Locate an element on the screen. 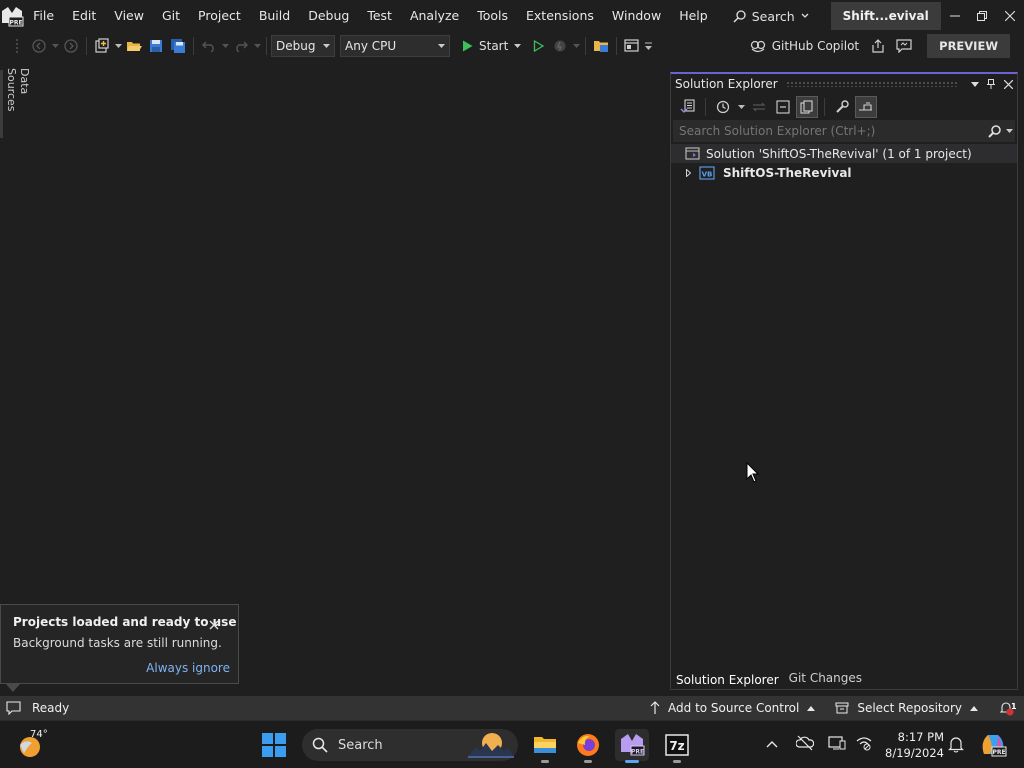 Image resolution: width=1024 pixels, height=768 pixels. visual-studio-preview-icon: PRE is located at coordinates (633, 745).